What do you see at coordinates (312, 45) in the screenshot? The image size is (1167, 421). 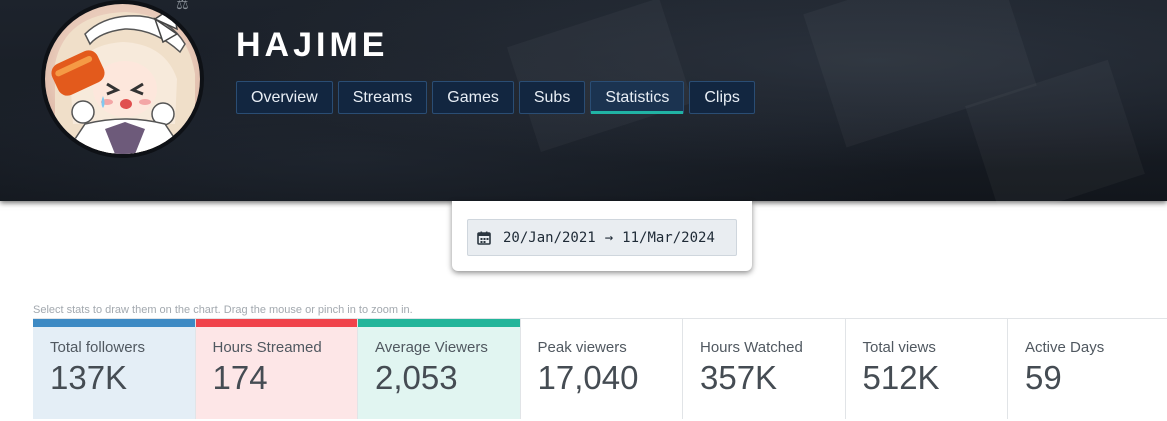 I see `channel-name: HAJIME` at bounding box center [312, 45].